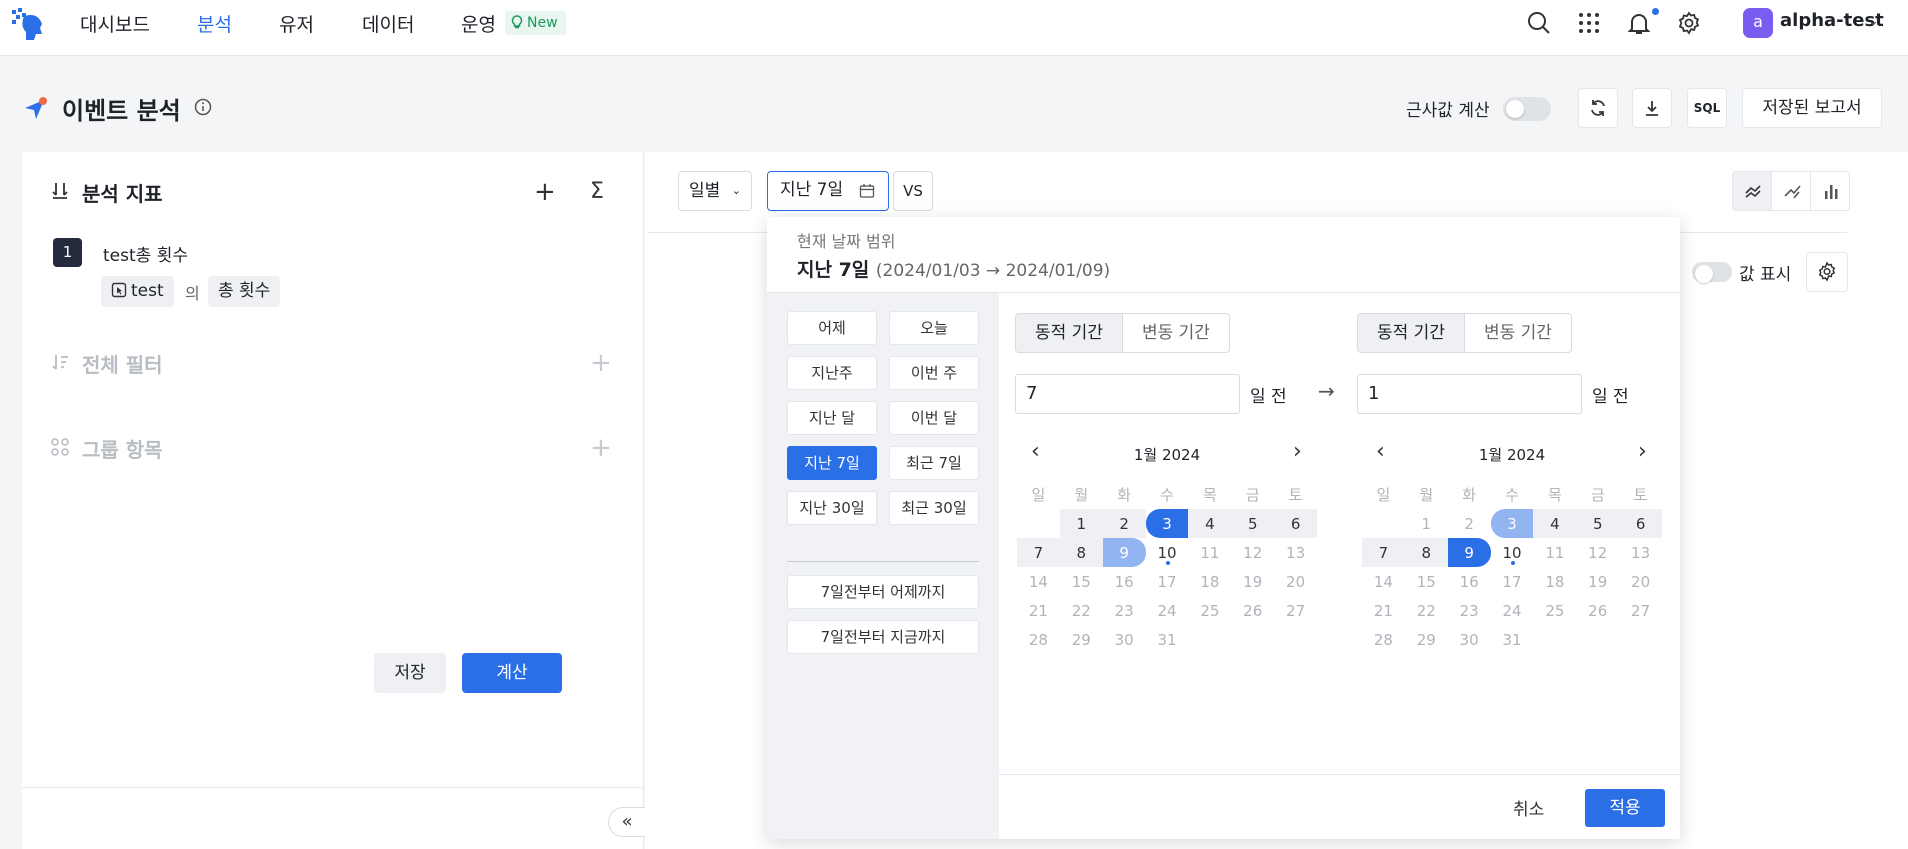 This screenshot has height=849, width=1908. What do you see at coordinates (203, 107) in the screenshot?
I see `info-icon` at bounding box center [203, 107].